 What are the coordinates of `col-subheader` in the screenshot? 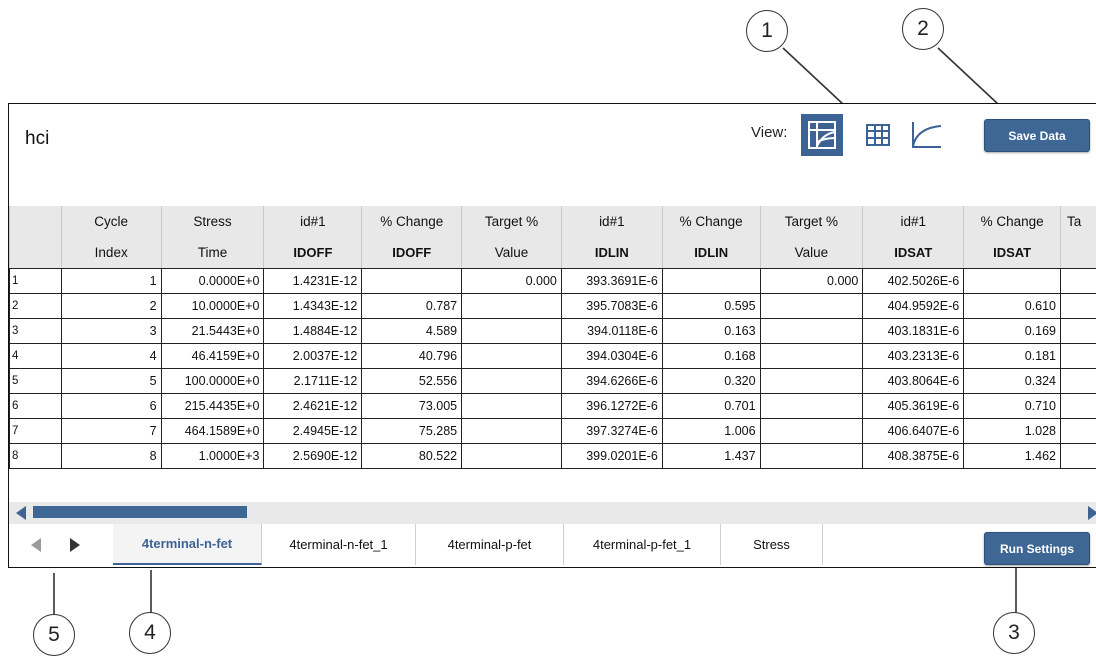 It's located at (35, 253).